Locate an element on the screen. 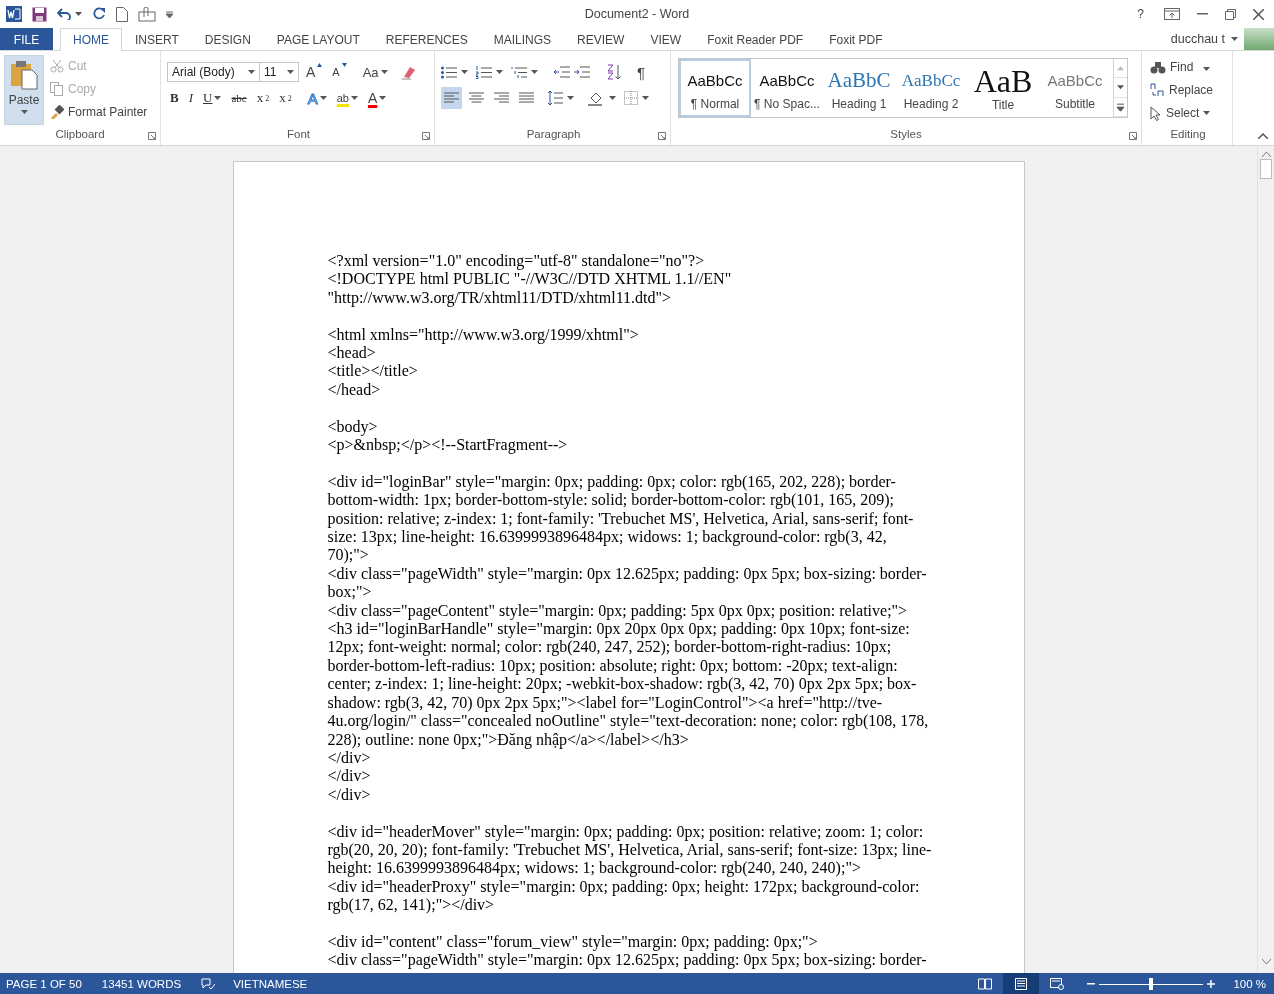 Image resolution: width=1274 pixels, height=994 pixels. sort-icon is located at coordinates (614, 72).